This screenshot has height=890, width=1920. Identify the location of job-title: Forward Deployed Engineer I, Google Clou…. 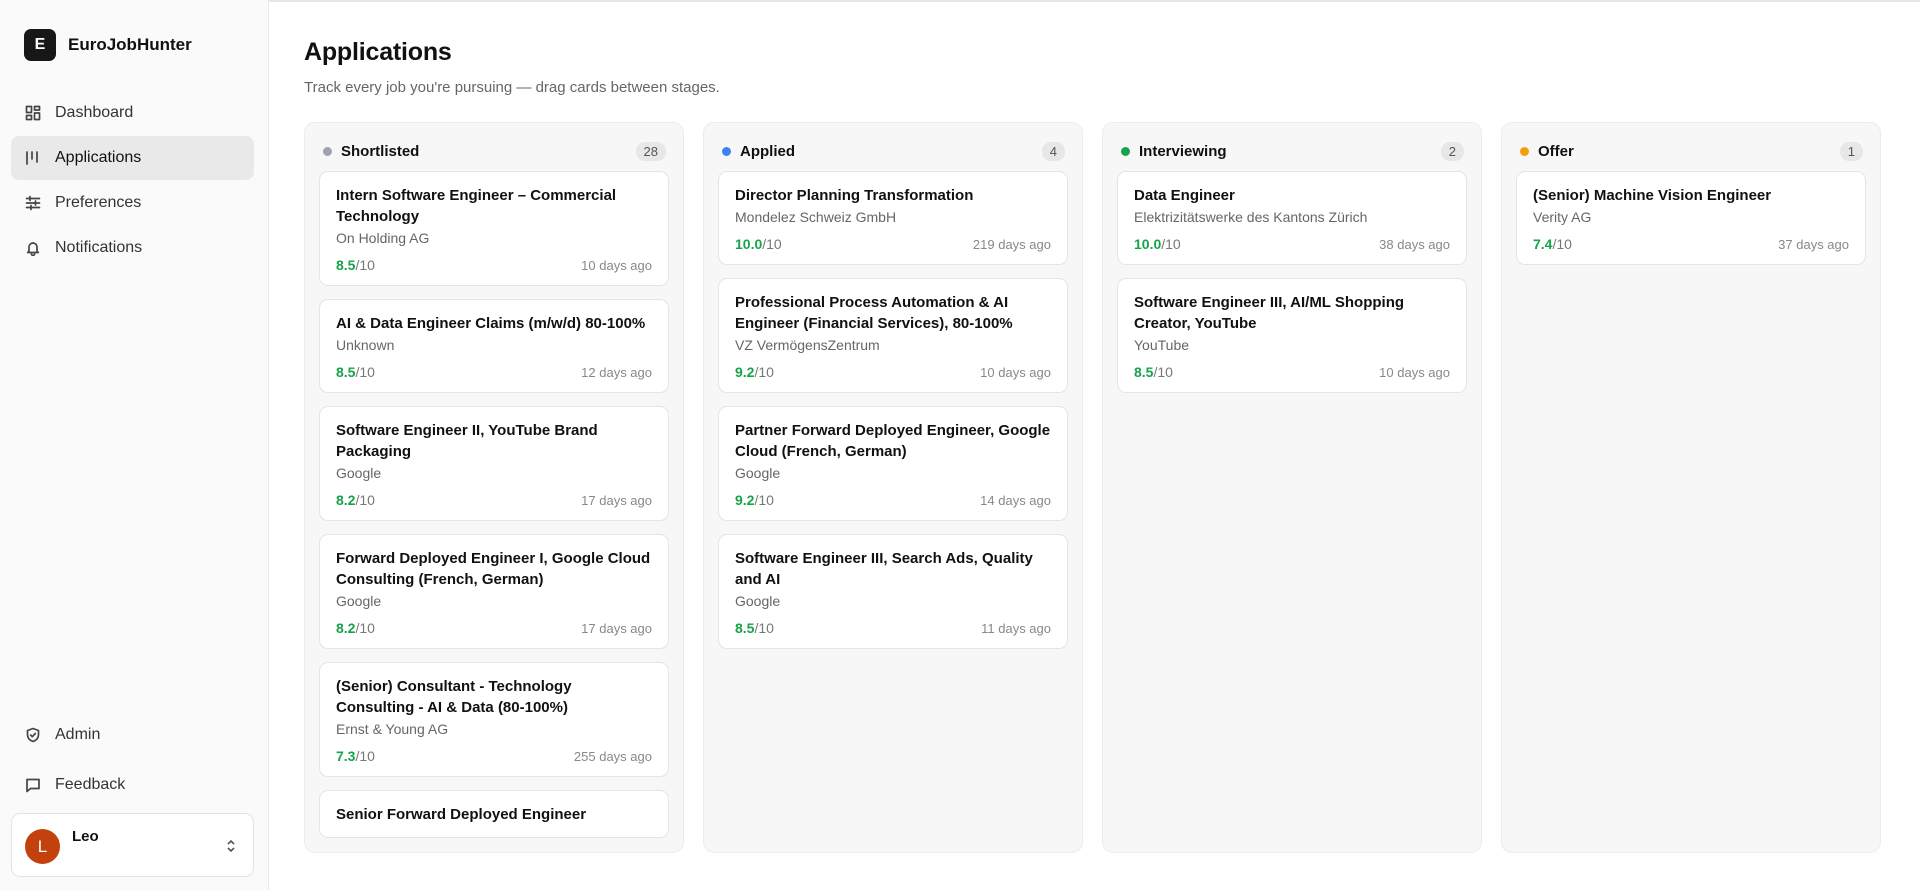
(493, 569).